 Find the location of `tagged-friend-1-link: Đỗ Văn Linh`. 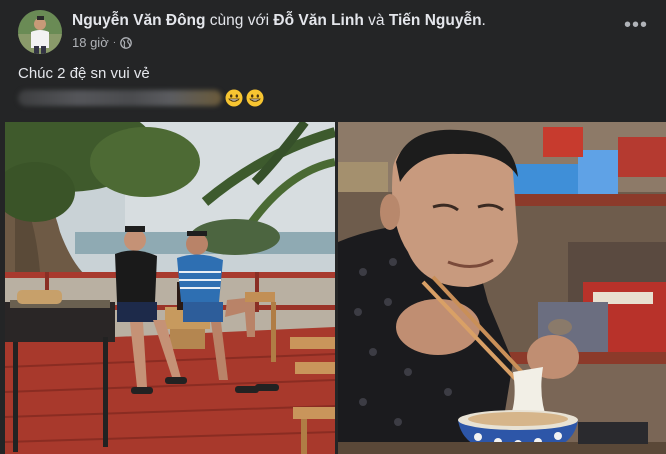

tagged-friend-1-link: Đỗ Văn Linh is located at coordinates (318, 20).